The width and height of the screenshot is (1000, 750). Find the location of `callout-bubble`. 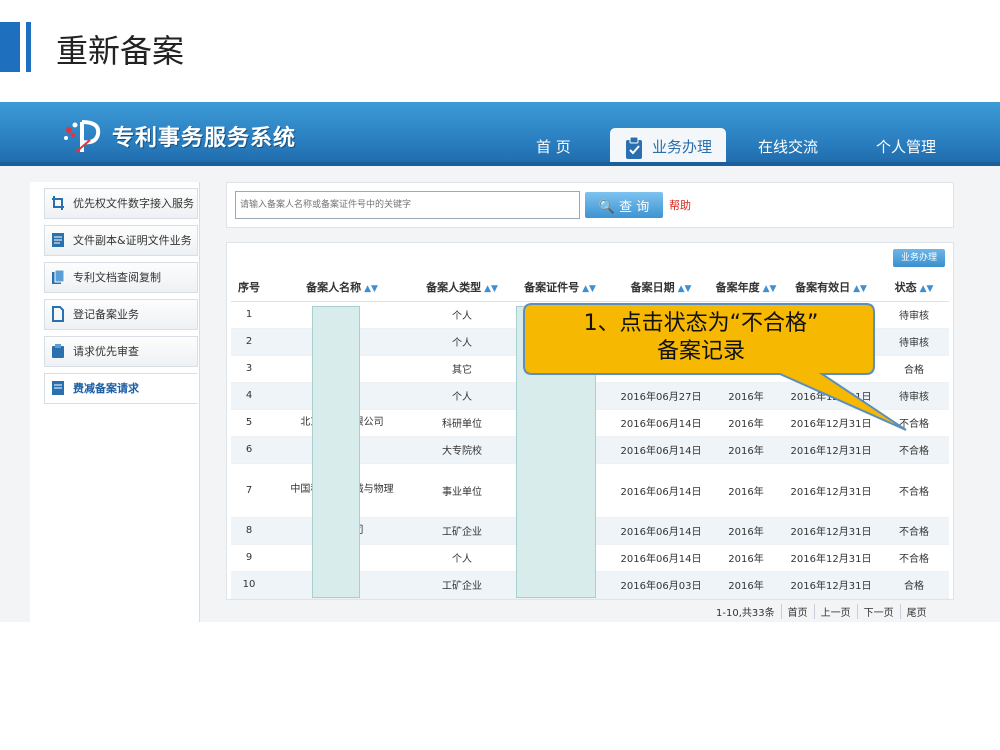

callout-bubble is located at coordinates (715, 367).